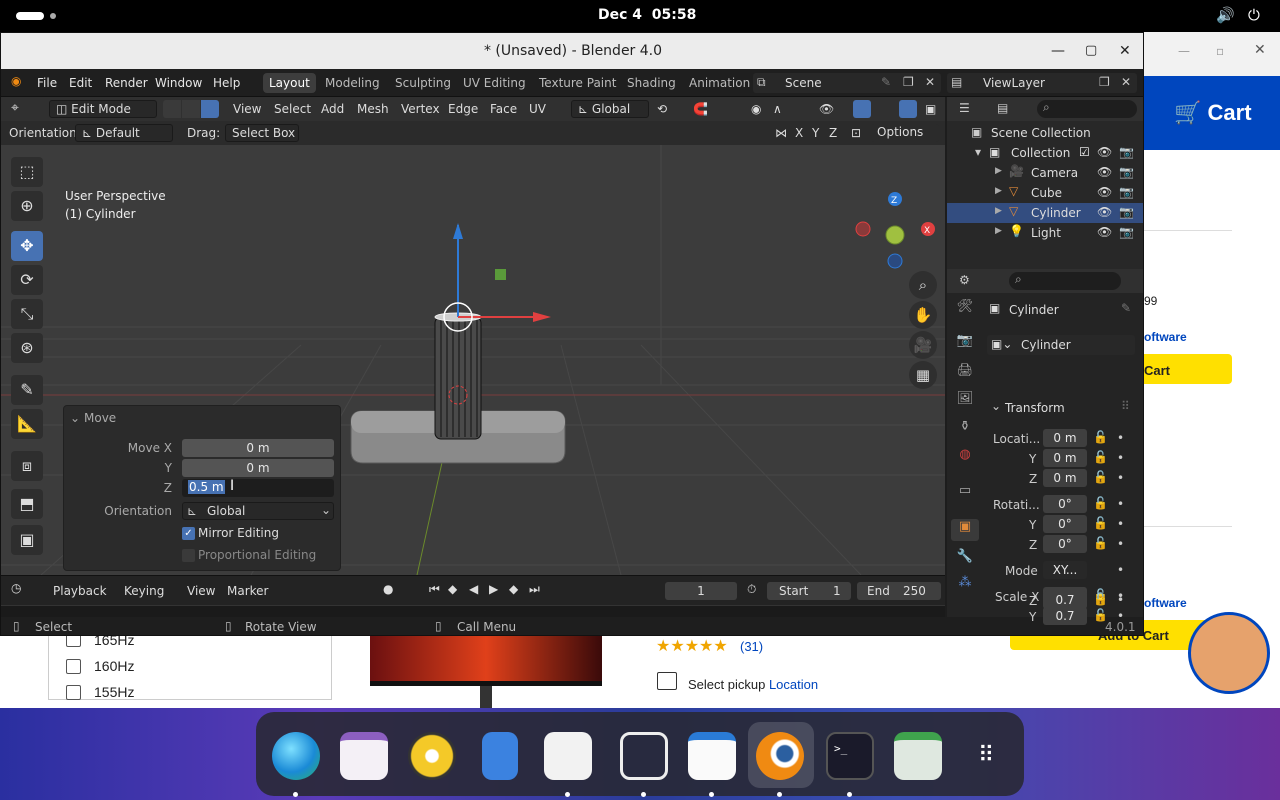  Describe the element at coordinates (1213, 113) in the screenshot. I see `cart-link: 🛒 Cart` at that location.